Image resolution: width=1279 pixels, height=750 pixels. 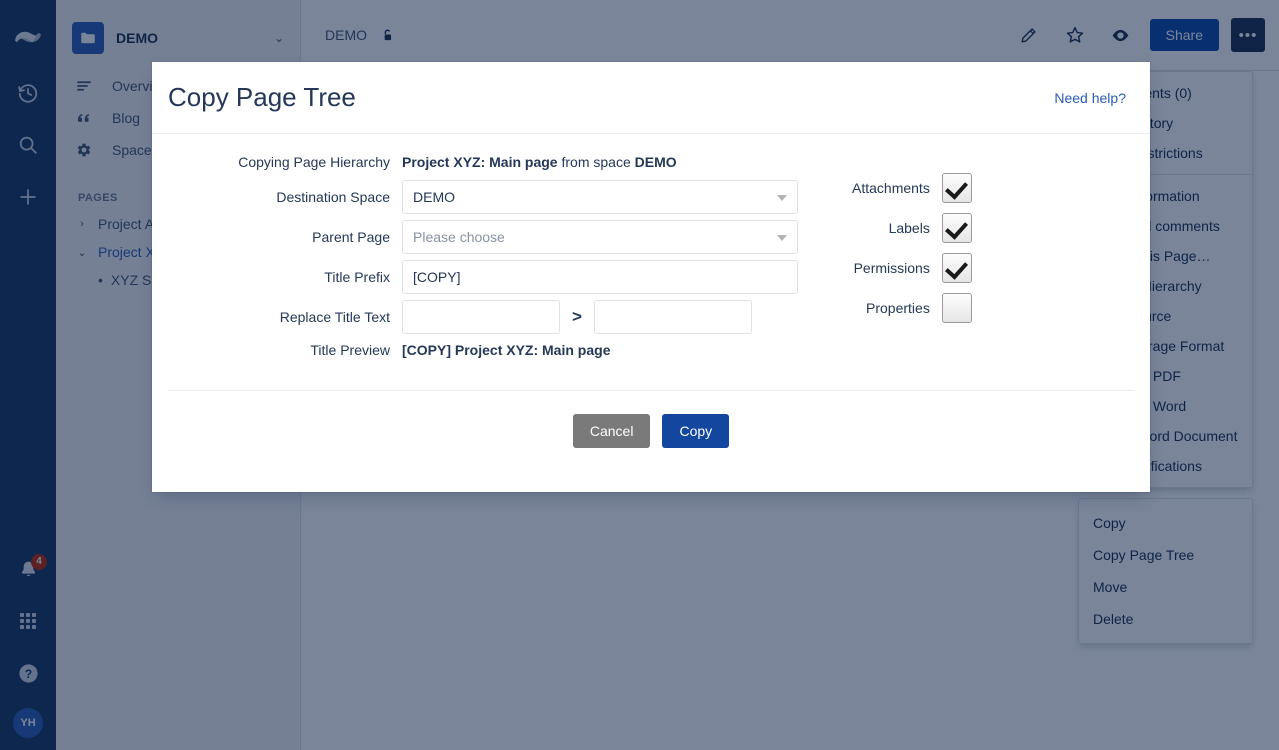 I want to click on row-title-prefix: Title Prefix, so click(x=651, y=277).